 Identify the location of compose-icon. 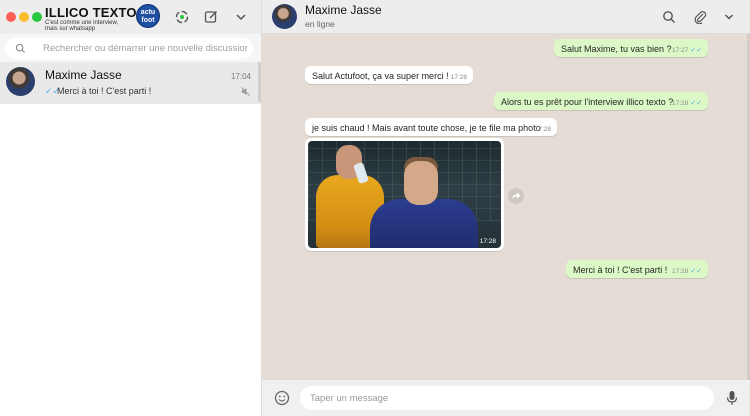
(211, 17).